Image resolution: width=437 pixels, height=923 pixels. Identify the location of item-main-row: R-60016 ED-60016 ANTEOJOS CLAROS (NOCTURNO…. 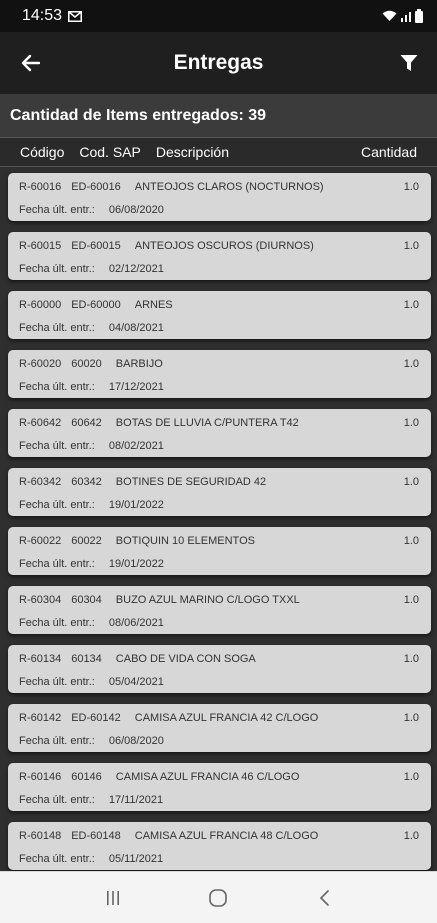
(219, 187).